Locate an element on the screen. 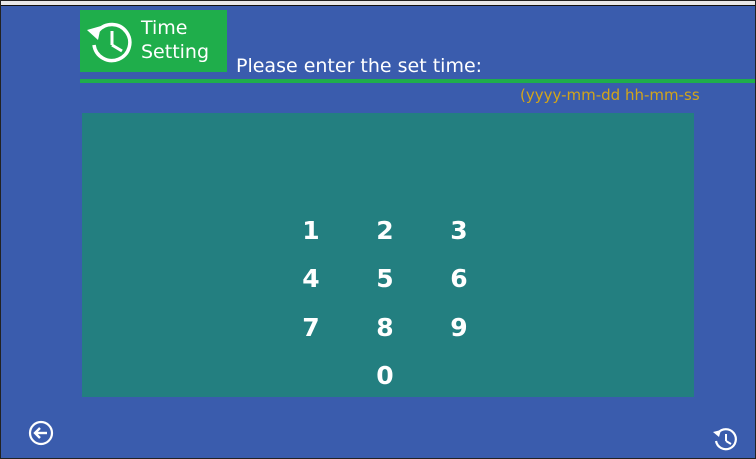 This screenshot has height=459, width=756. key-9: 9 is located at coordinates (459, 328).